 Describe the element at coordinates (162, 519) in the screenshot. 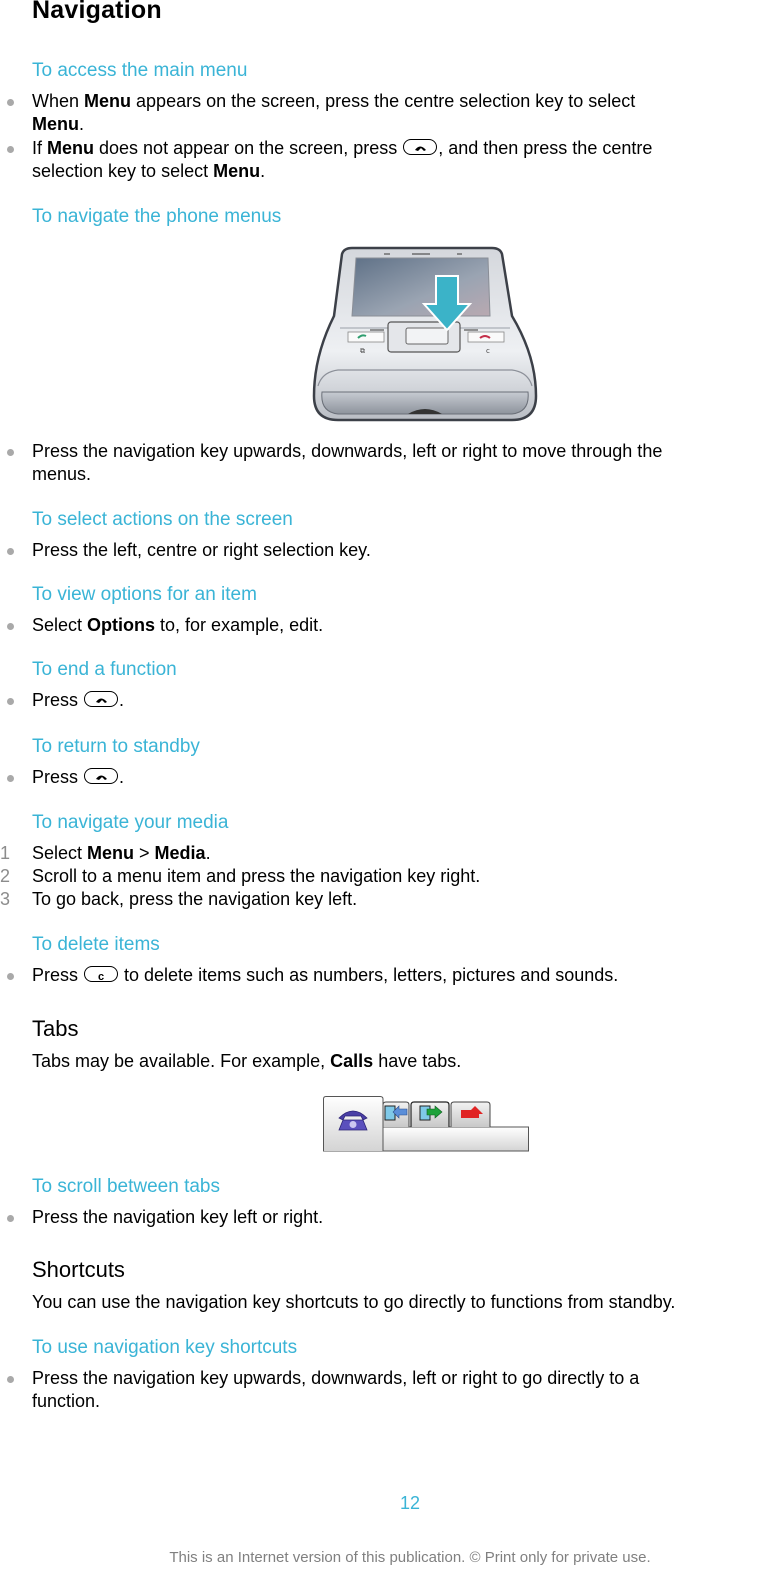

I see `heading-select-actions: To select actions on the screen` at that location.